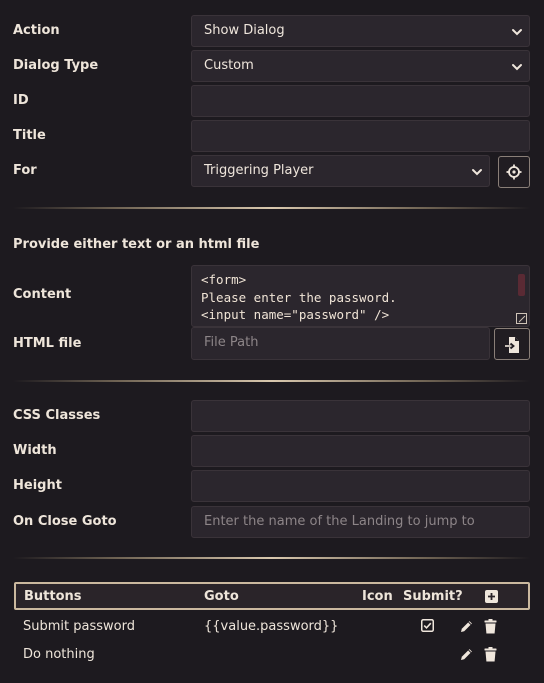  What do you see at coordinates (295, 314) in the screenshot?
I see `content-line: <input name="password" />` at bounding box center [295, 314].